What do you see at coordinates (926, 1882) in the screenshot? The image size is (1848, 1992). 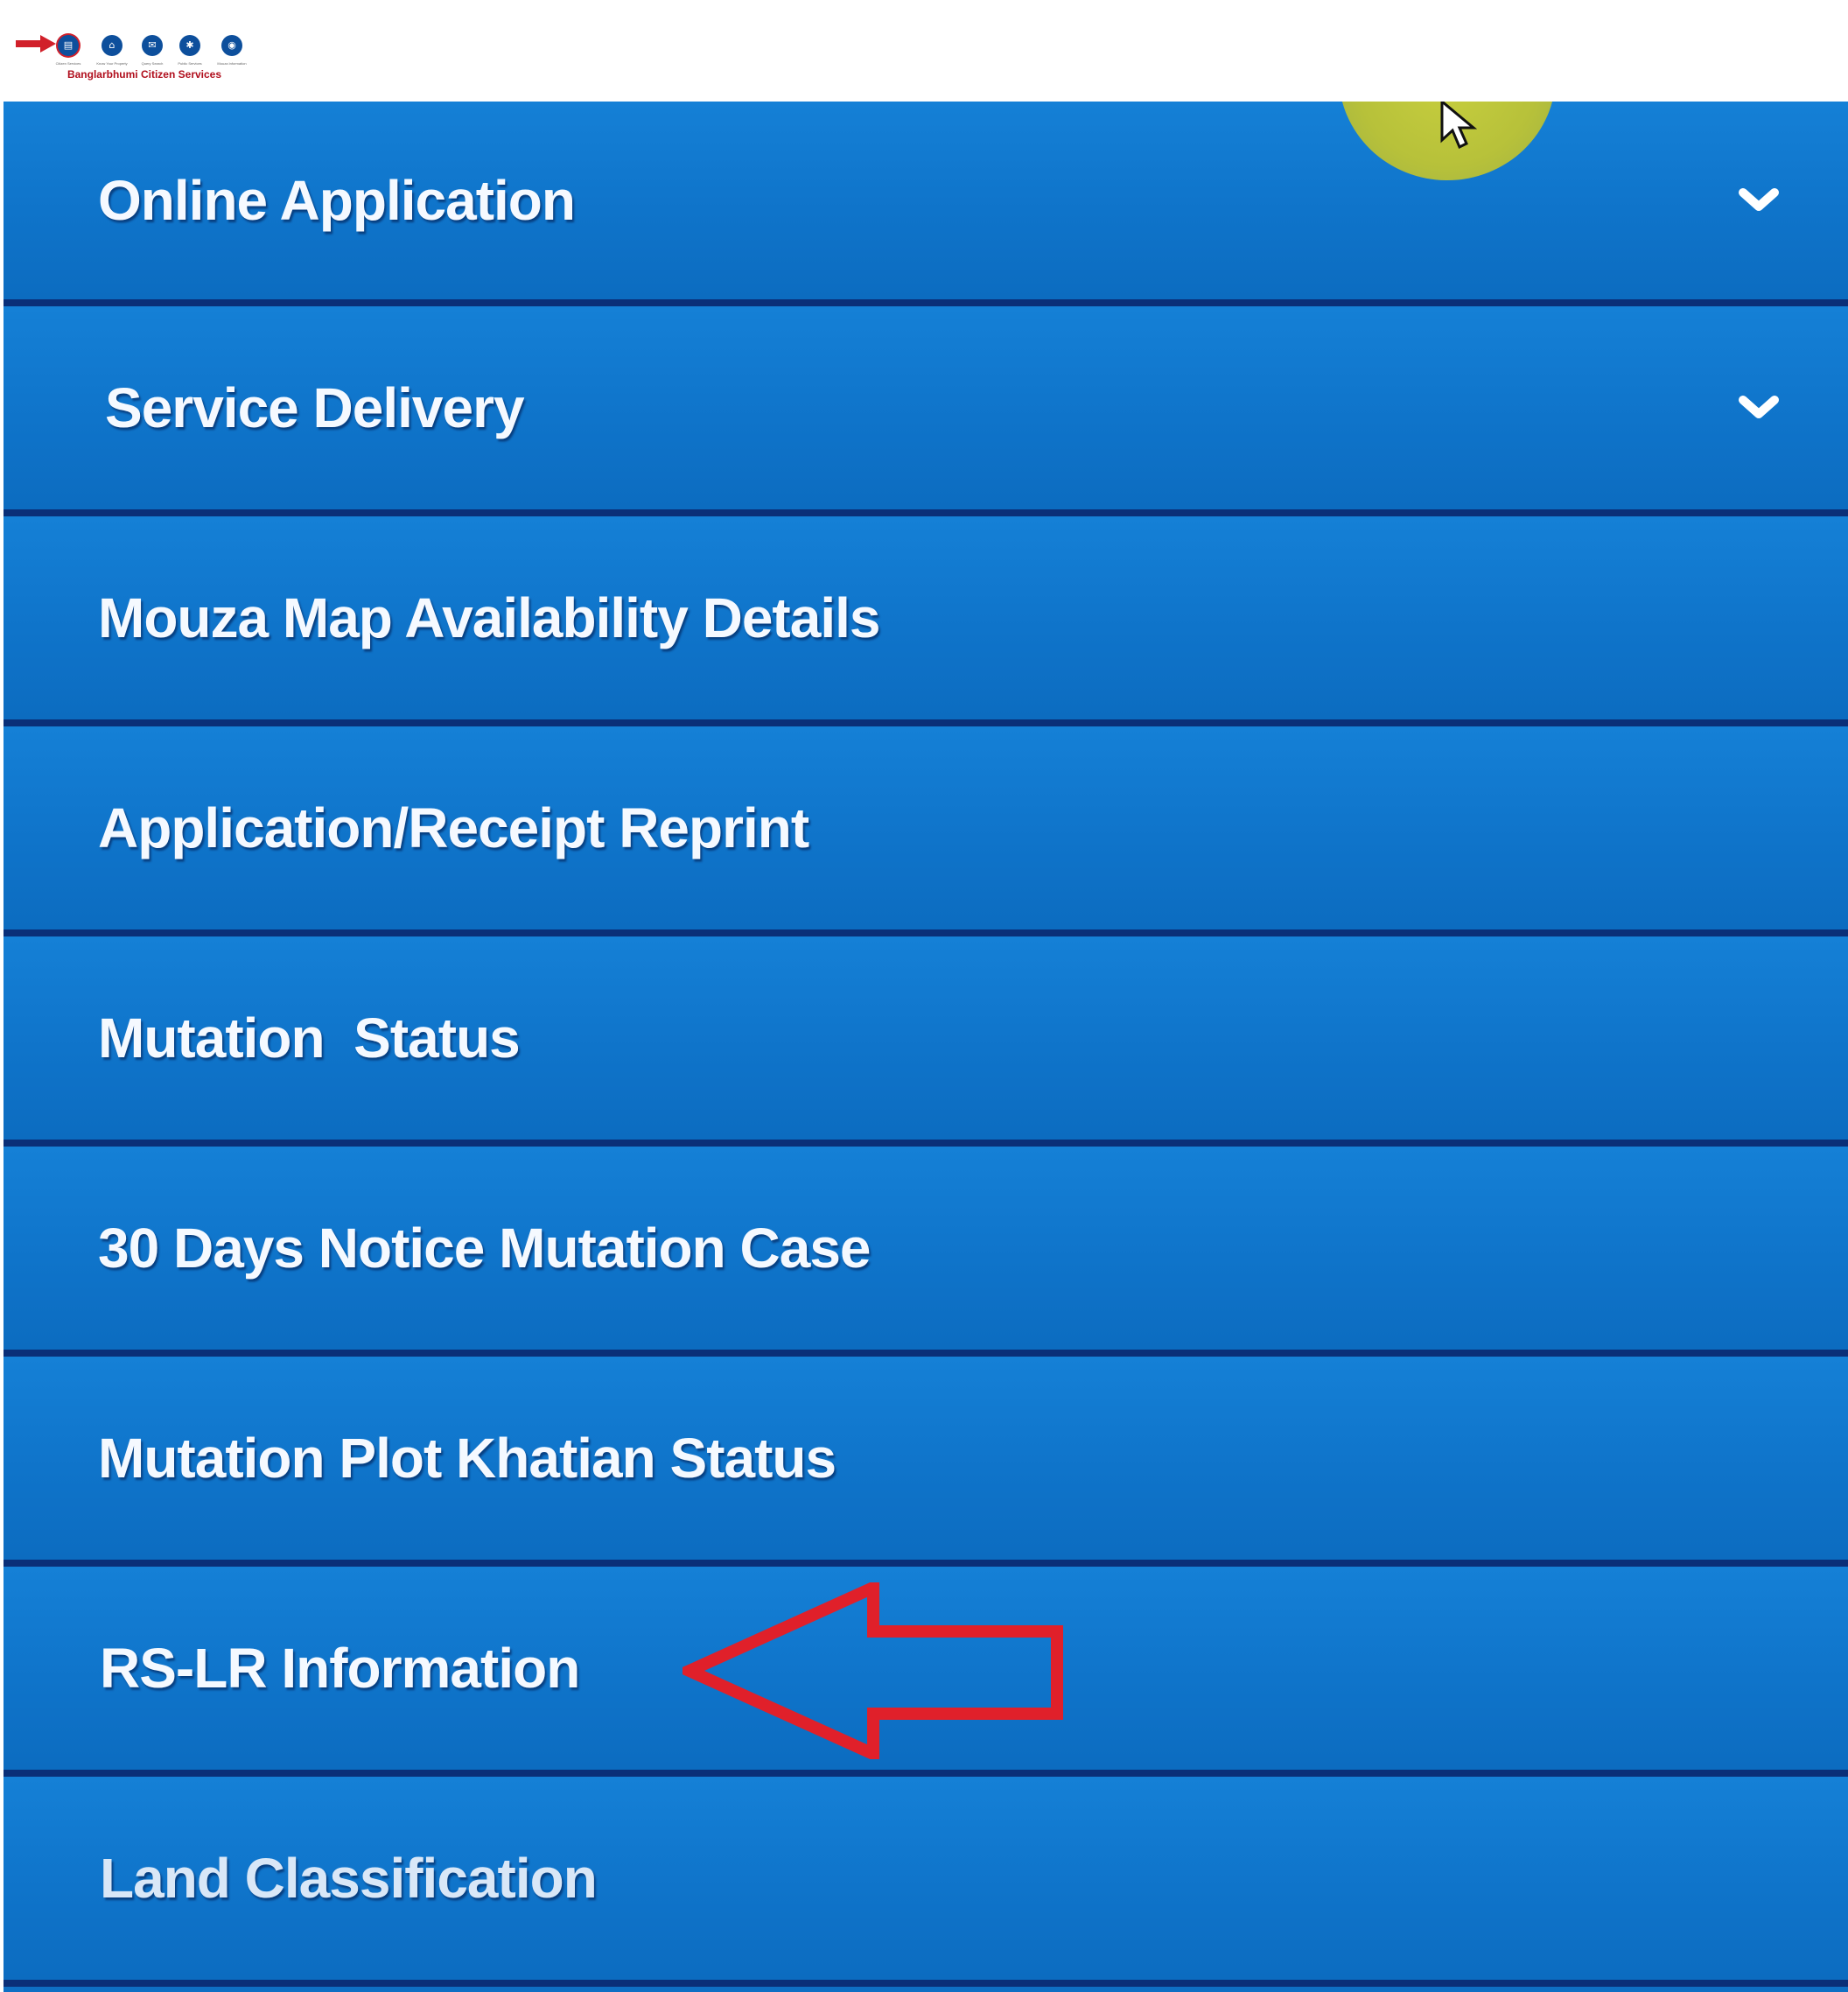 I see `menu-item-land-classification: Land Classification` at bounding box center [926, 1882].